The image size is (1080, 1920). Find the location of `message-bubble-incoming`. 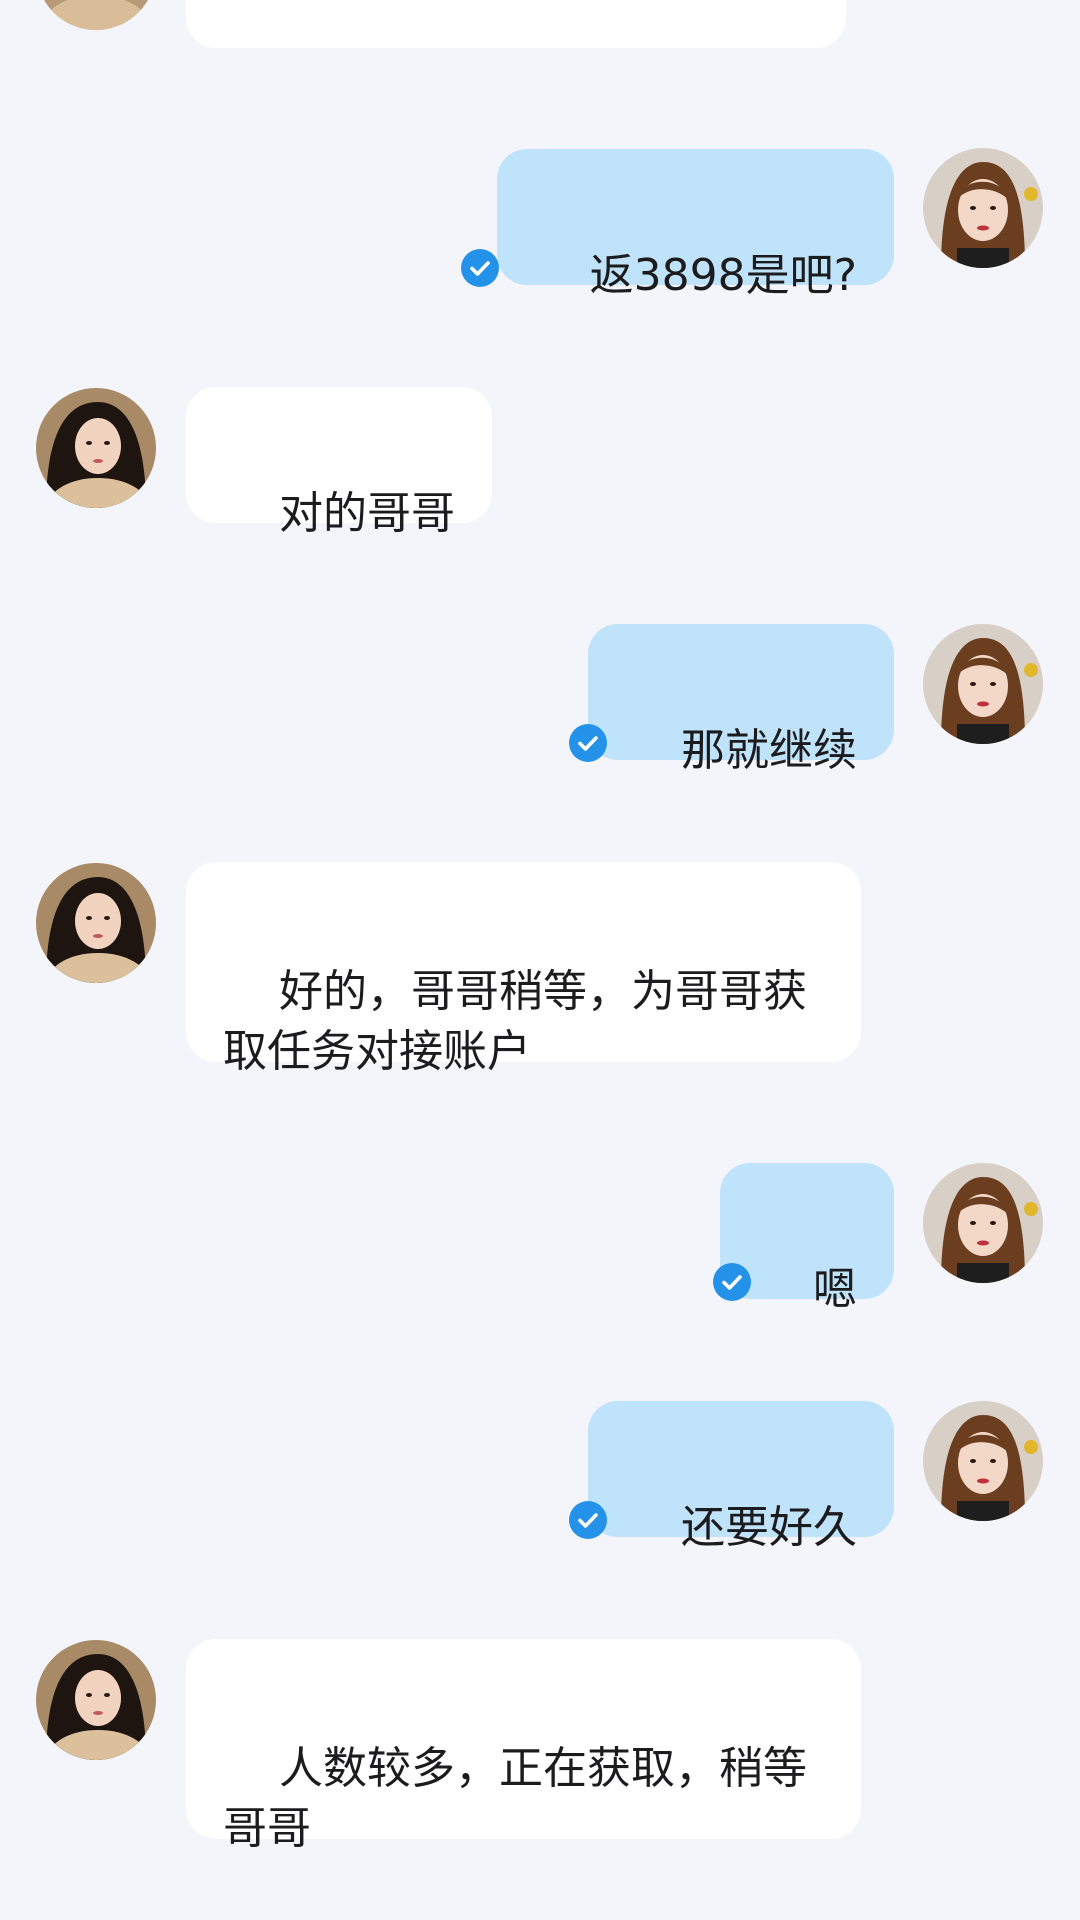

message-bubble-incoming is located at coordinates (516, 24).